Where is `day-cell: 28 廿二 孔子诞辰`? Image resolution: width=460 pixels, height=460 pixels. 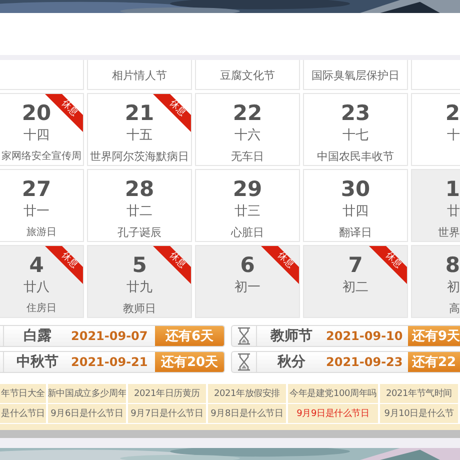
day-cell: 28 廿二 孔子诞辰 is located at coordinates (139, 205).